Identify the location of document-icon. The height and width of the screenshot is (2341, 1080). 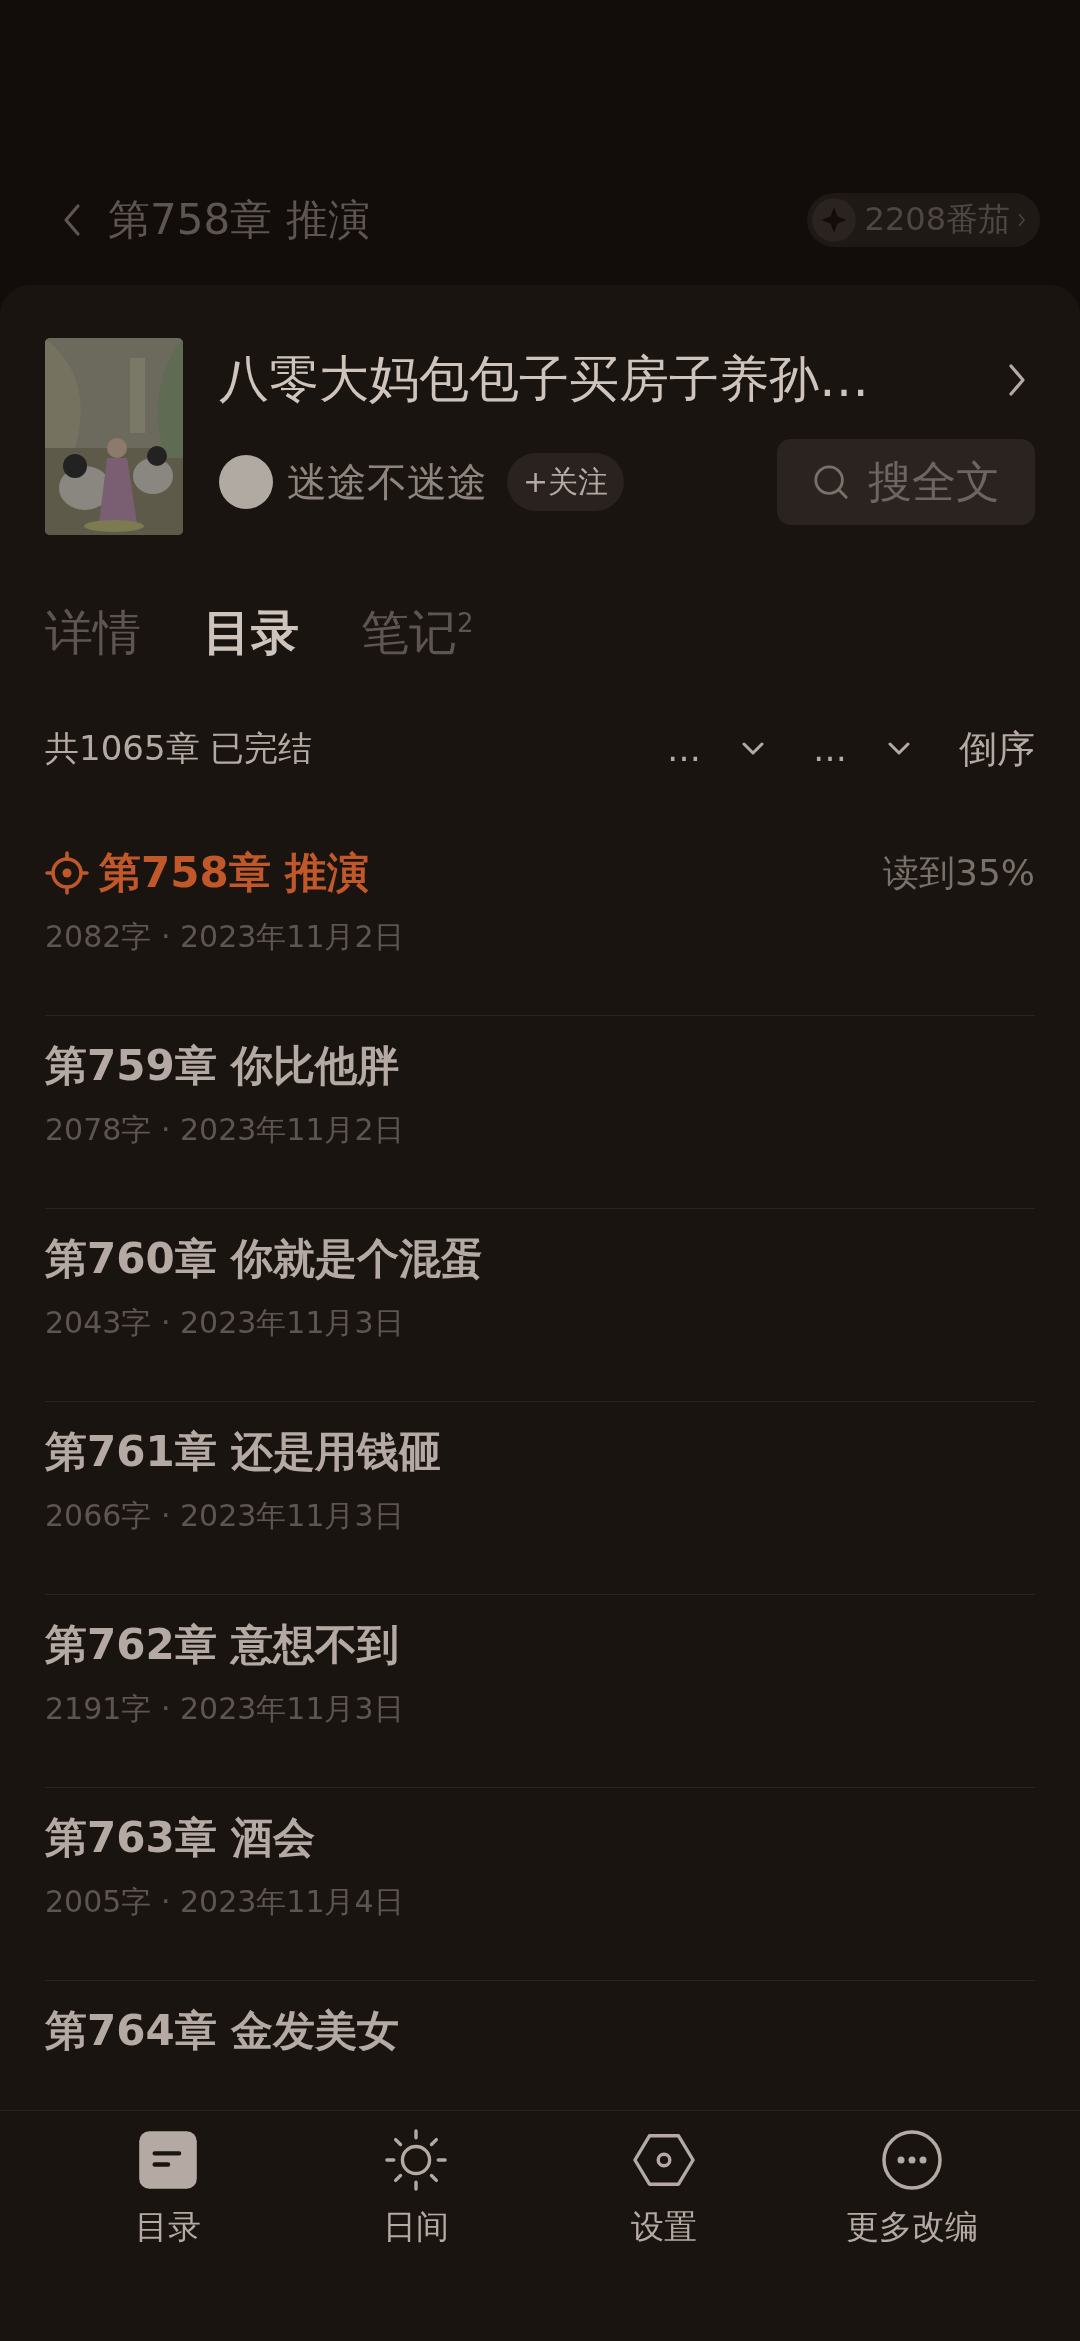
(168, 2160).